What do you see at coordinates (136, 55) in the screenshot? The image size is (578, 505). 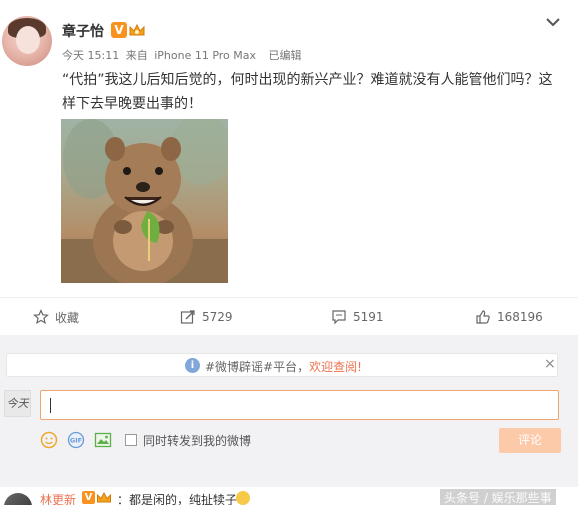 I see `post-source-prefix: 来自` at bounding box center [136, 55].